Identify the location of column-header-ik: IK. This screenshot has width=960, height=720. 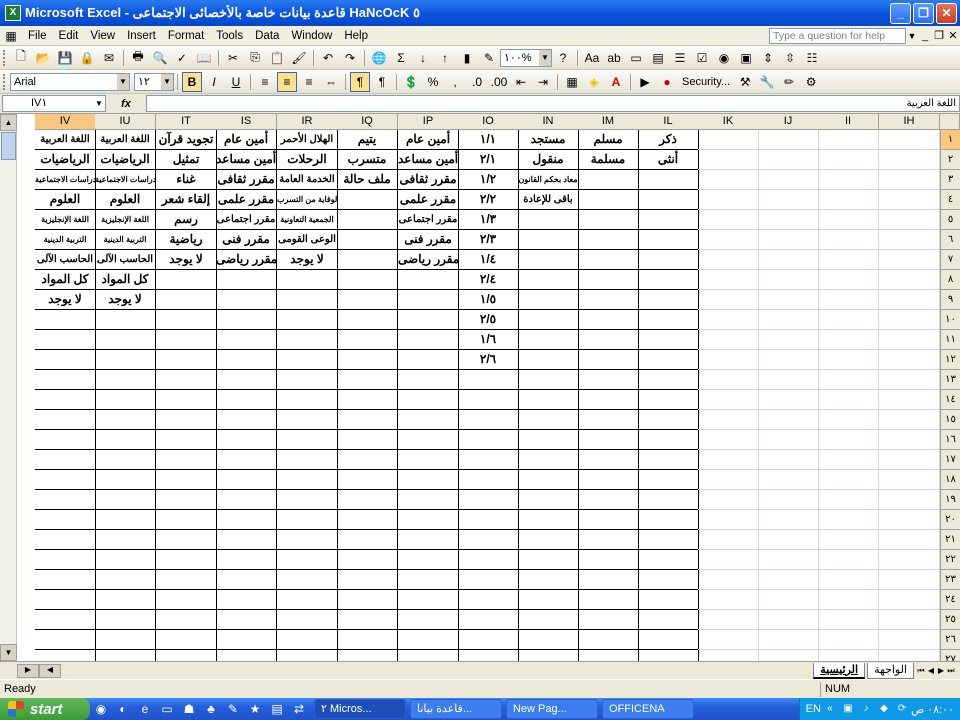
(728, 122).